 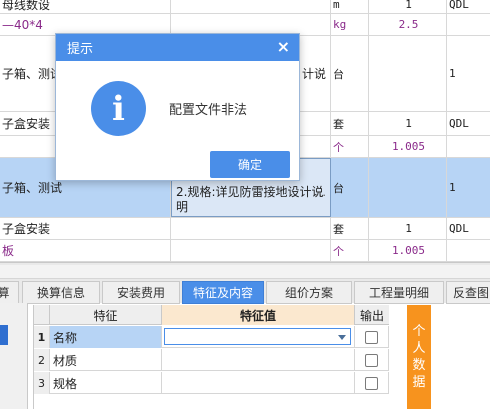 I want to click on close-icon: ×, so click(x=283, y=47).